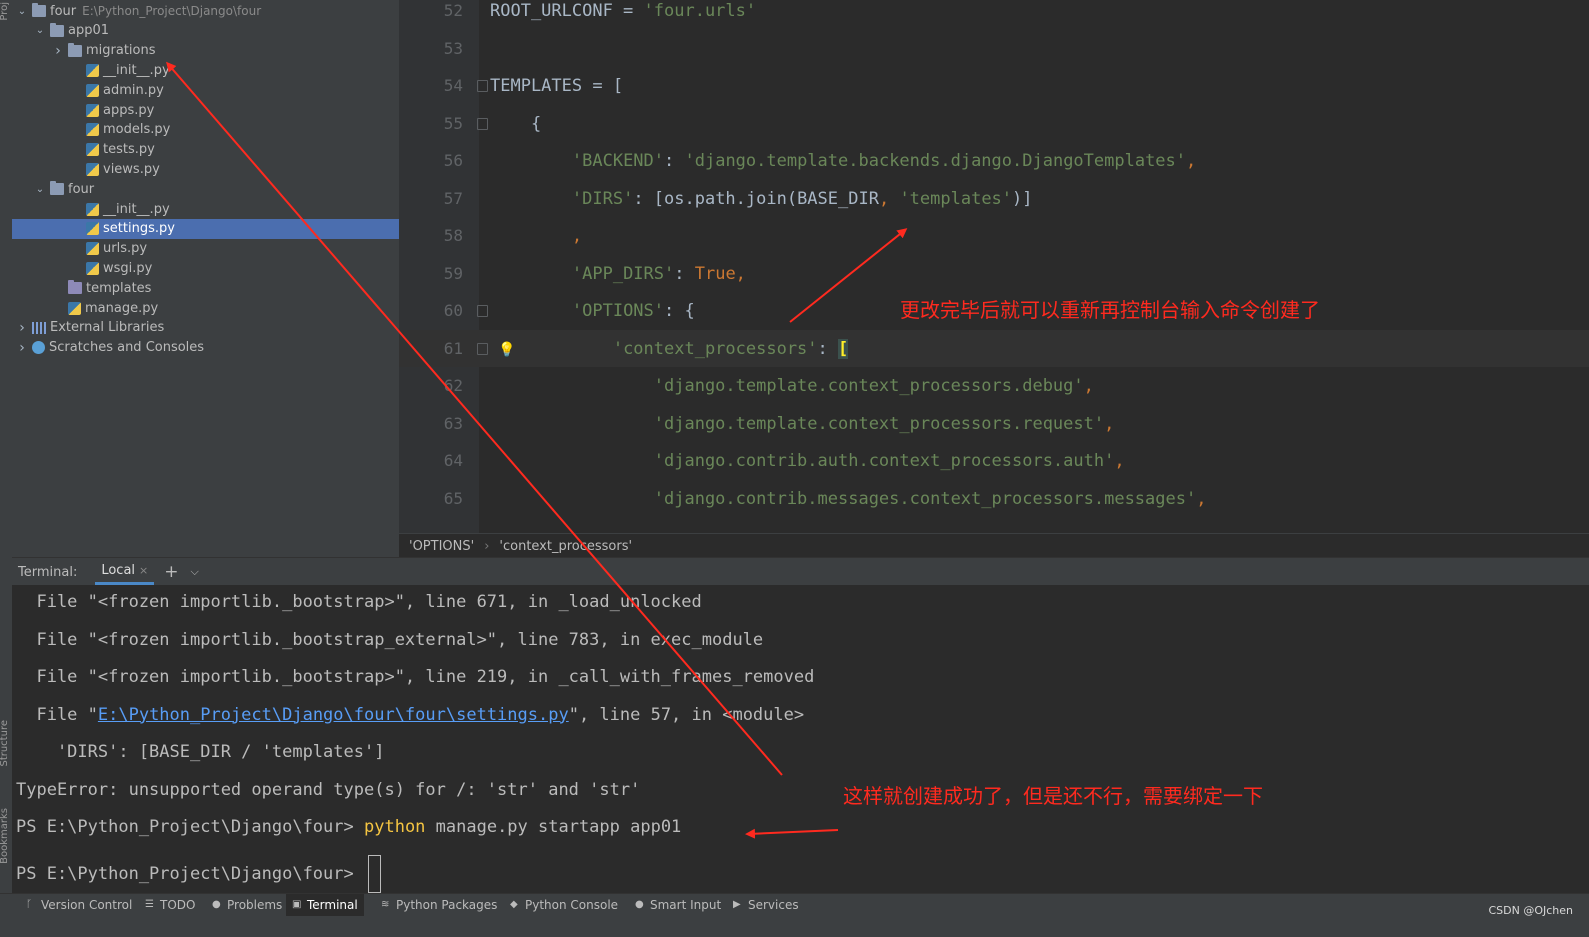  Describe the element at coordinates (133, 90) in the screenshot. I see `tree-item-label: admin.py` at that location.